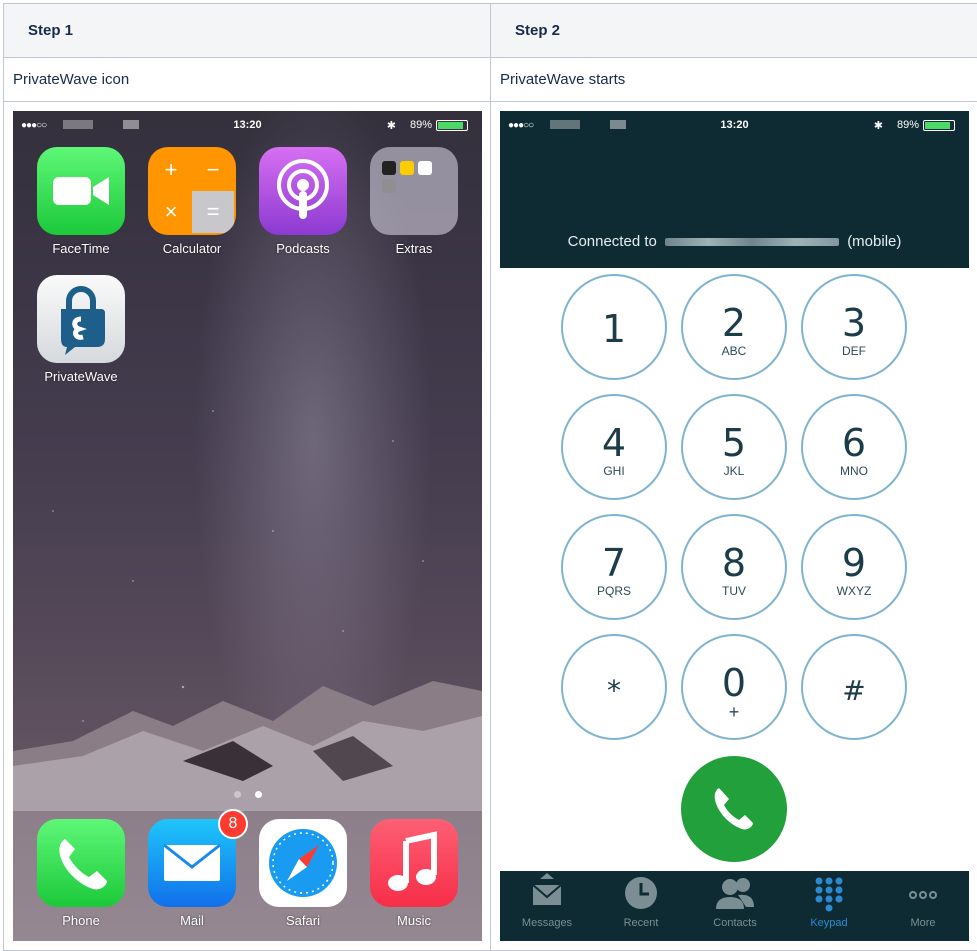 This screenshot has width=977, height=951. I want to click on key-letters: JKL, so click(734, 471).